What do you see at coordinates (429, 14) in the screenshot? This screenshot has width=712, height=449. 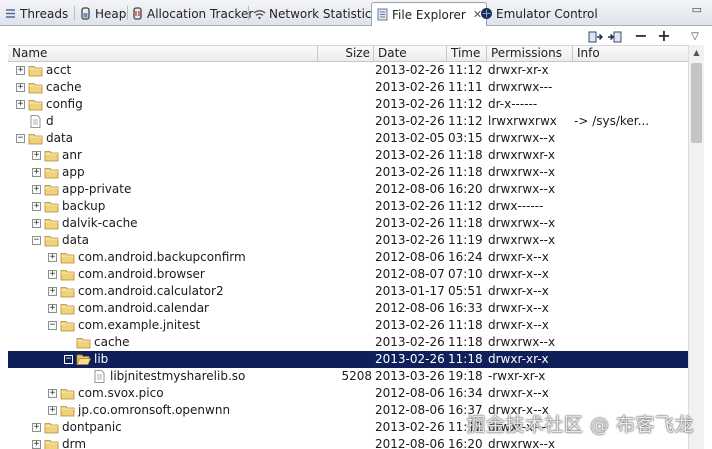 I see `tab-file-explorer: File Explorer ✕` at bounding box center [429, 14].